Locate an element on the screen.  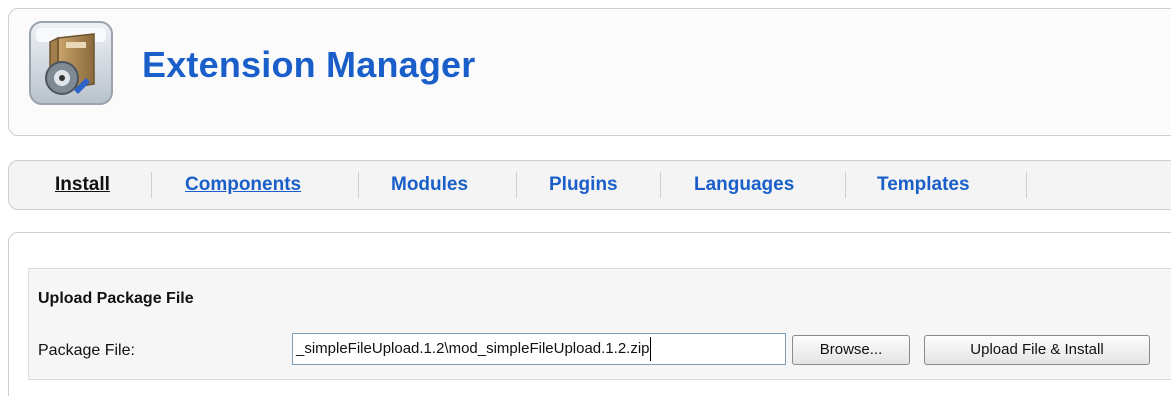
package-file-label: Package File: is located at coordinates (86, 350).